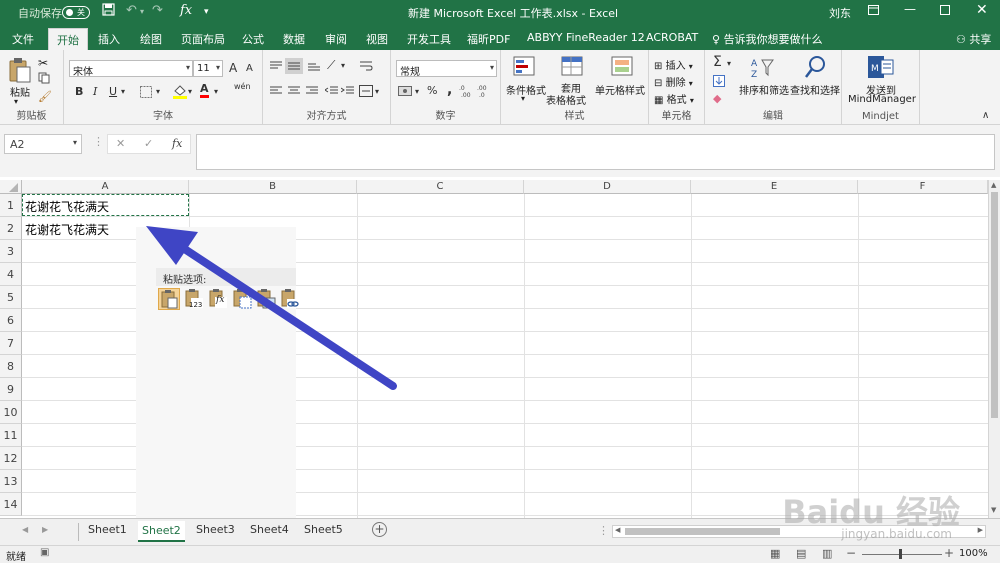 The width and height of the screenshot is (1000, 563). What do you see at coordinates (775, 553) in the screenshot?
I see `normal-view-icon: ▦` at bounding box center [775, 553].